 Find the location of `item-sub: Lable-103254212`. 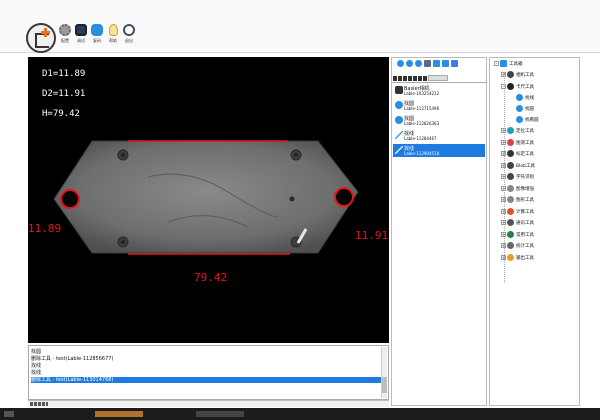

item-sub: Lable-103254212 is located at coordinates (422, 93).